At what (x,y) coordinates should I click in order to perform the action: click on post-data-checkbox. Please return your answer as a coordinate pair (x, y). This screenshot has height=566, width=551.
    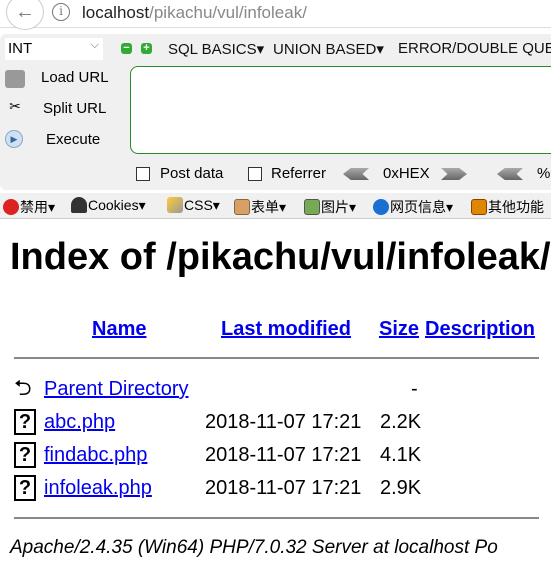
    Looking at the image, I should click on (143, 174).